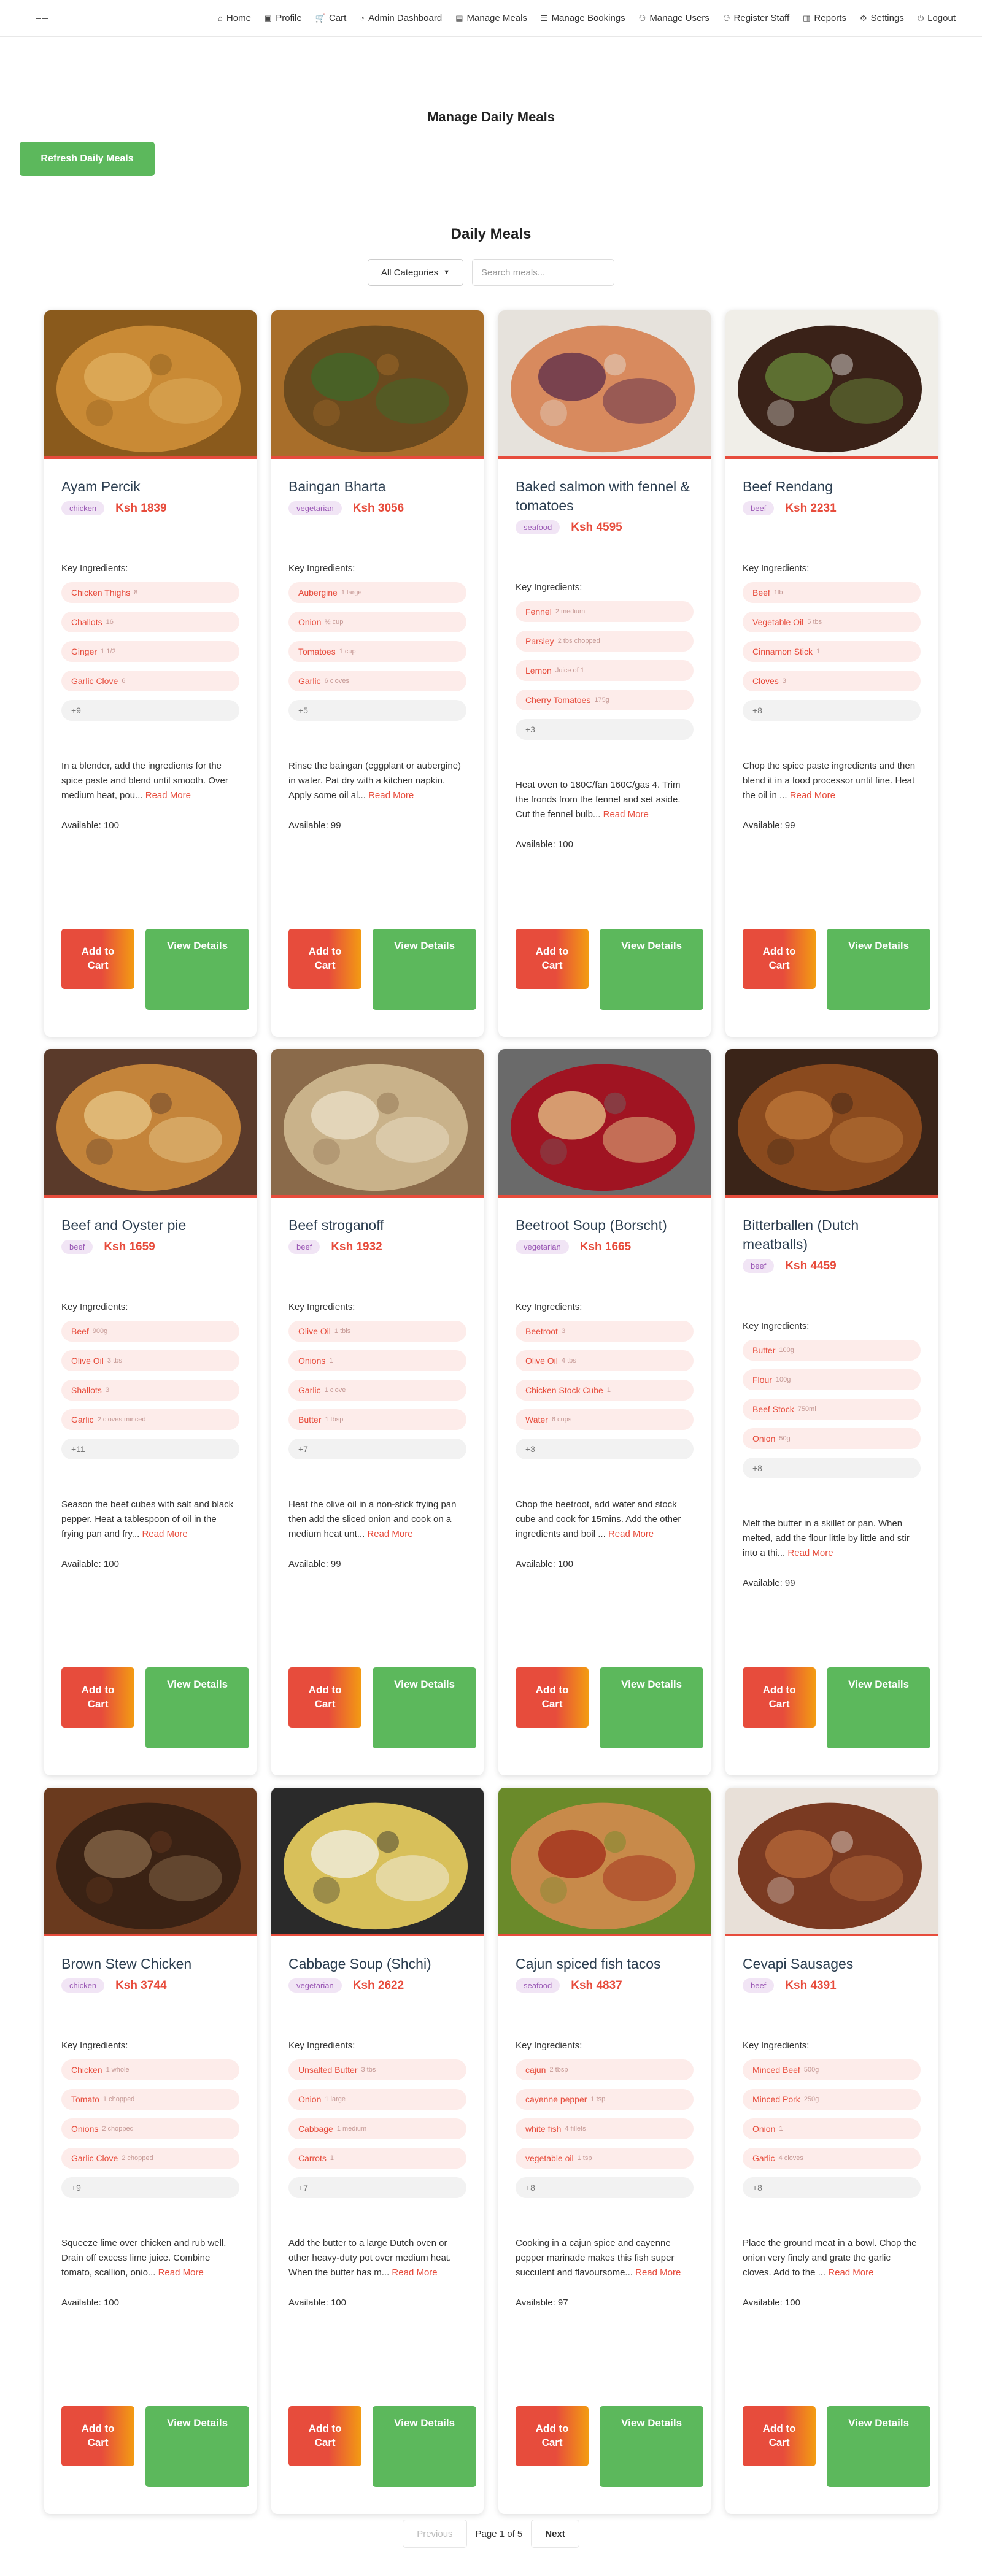  What do you see at coordinates (115, 1361) in the screenshot?
I see `ingredient-quantity: 3 tbs` at bounding box center [115, 1361].